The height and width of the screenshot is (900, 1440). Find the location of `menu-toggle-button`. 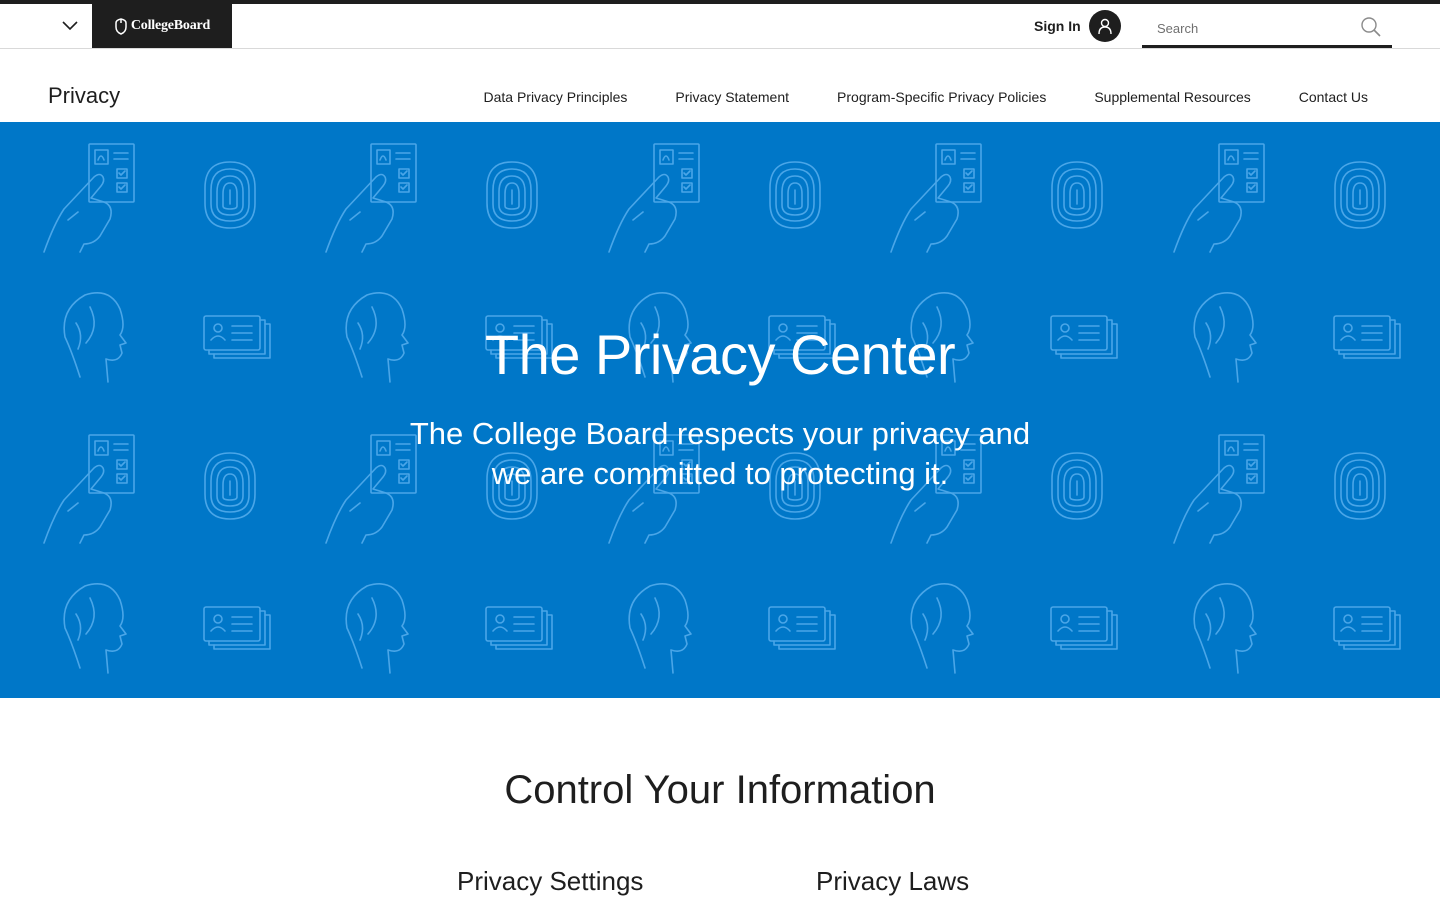

menu-toggle-button is located at coordinates (70, 26).